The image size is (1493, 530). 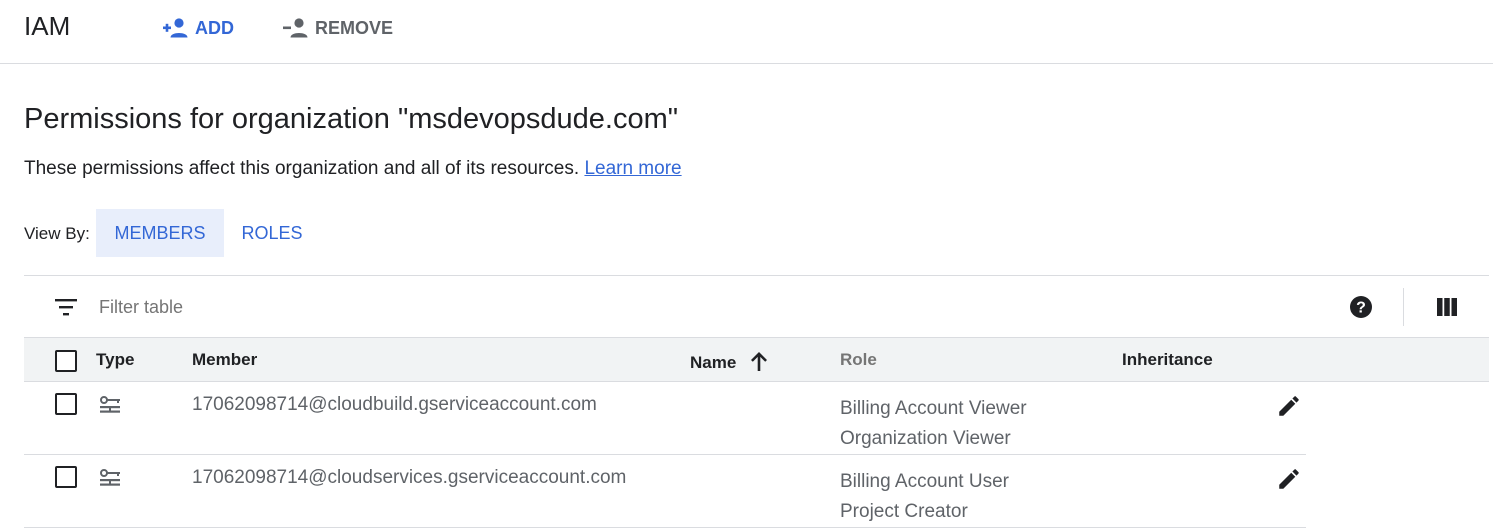 I want to click on filter-icon, so click(x=66, y=307).